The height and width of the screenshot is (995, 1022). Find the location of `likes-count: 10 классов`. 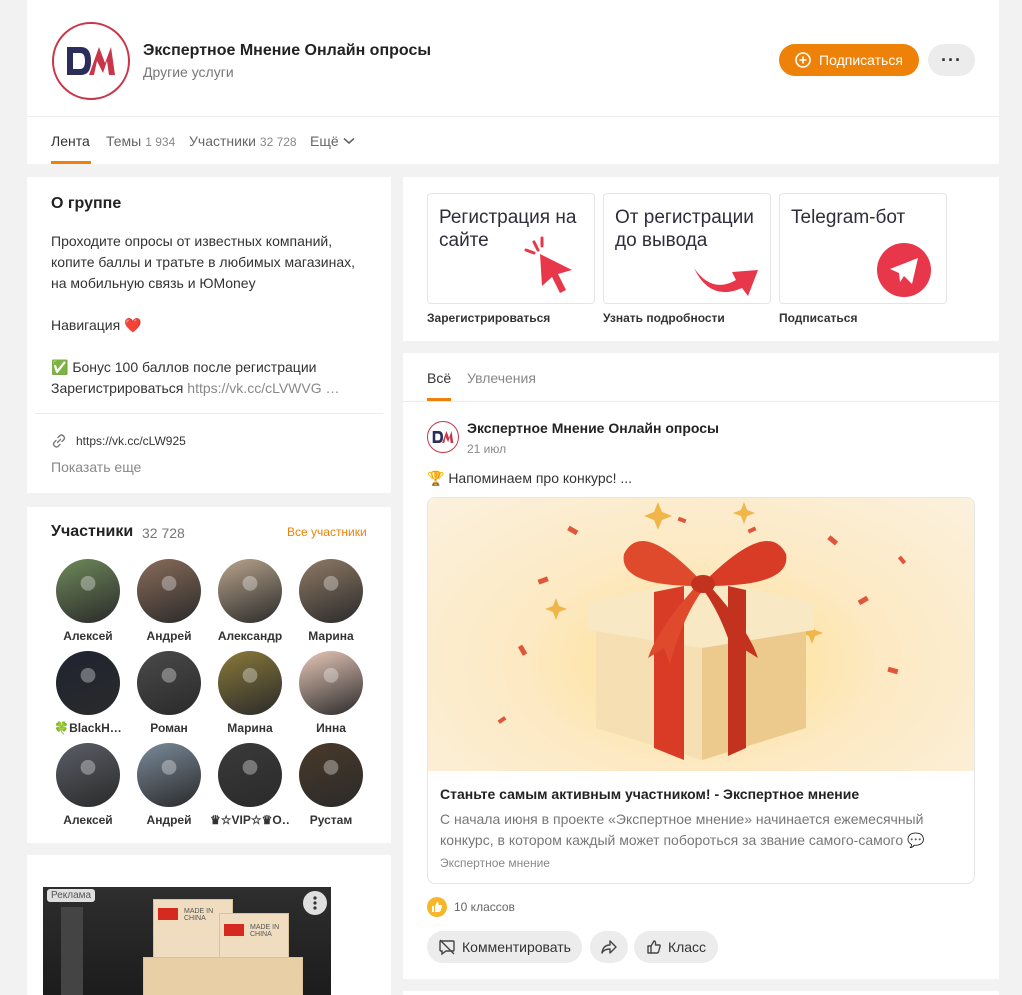

likes-count: 10 классов is located at coordinates (484, 907).